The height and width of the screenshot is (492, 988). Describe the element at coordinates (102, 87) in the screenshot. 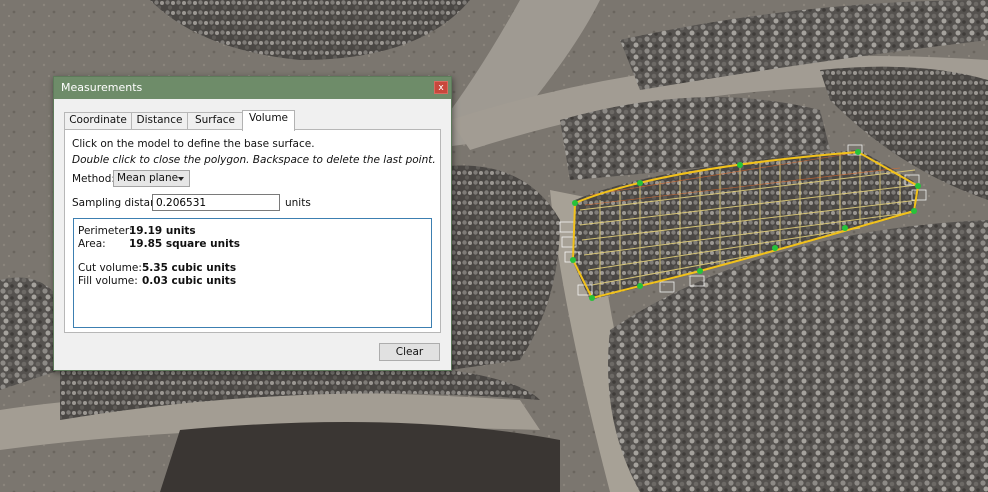

I see `dialog-title: Measurements` at that location.